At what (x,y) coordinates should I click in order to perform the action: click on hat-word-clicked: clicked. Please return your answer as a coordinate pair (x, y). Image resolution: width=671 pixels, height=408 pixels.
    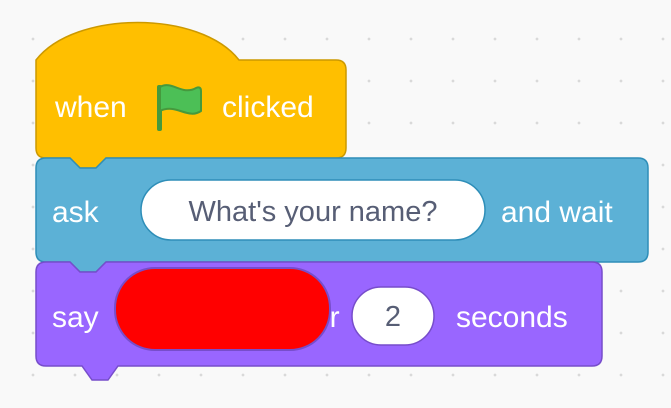
    Looking at the image, I should click on (268, 107).